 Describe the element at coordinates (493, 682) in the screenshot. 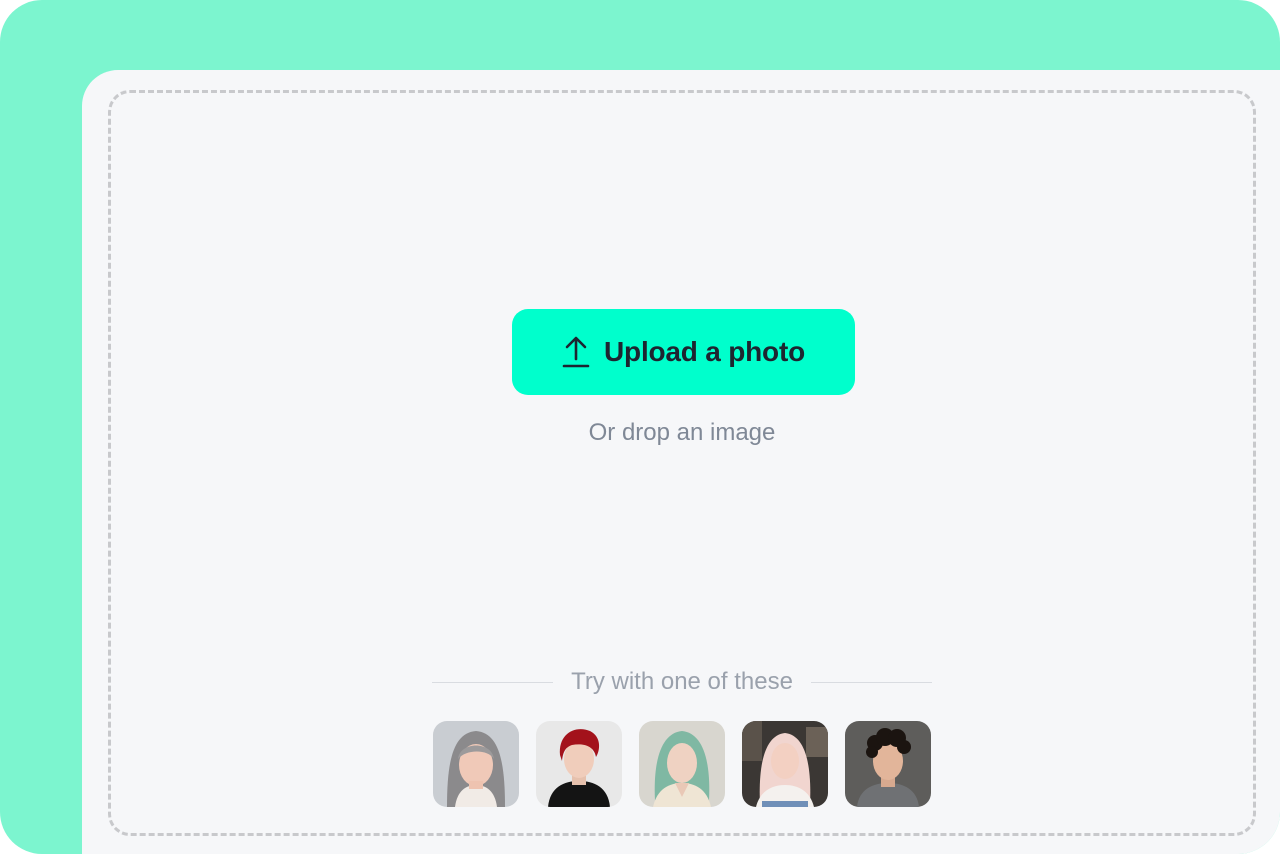

I see `divider-line-left` at that location.